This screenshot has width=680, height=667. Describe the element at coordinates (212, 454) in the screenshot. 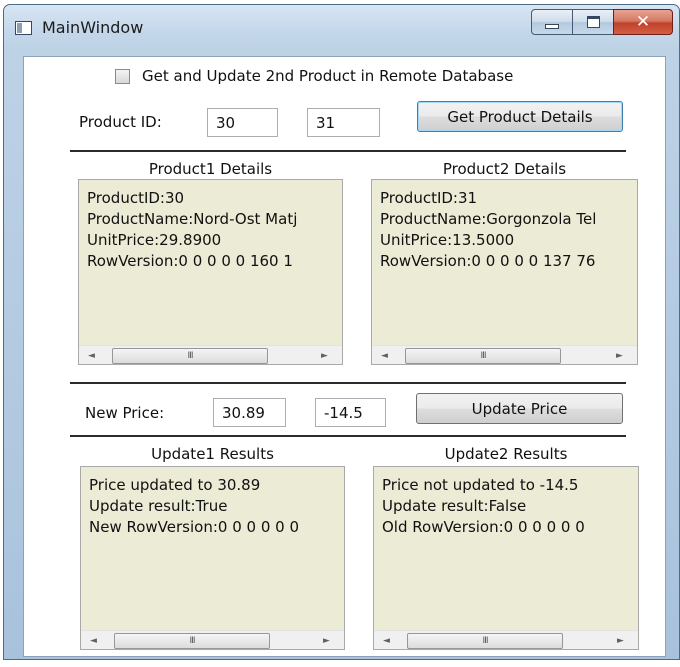

I see `update1-results-header: Update1 Results` at that location.